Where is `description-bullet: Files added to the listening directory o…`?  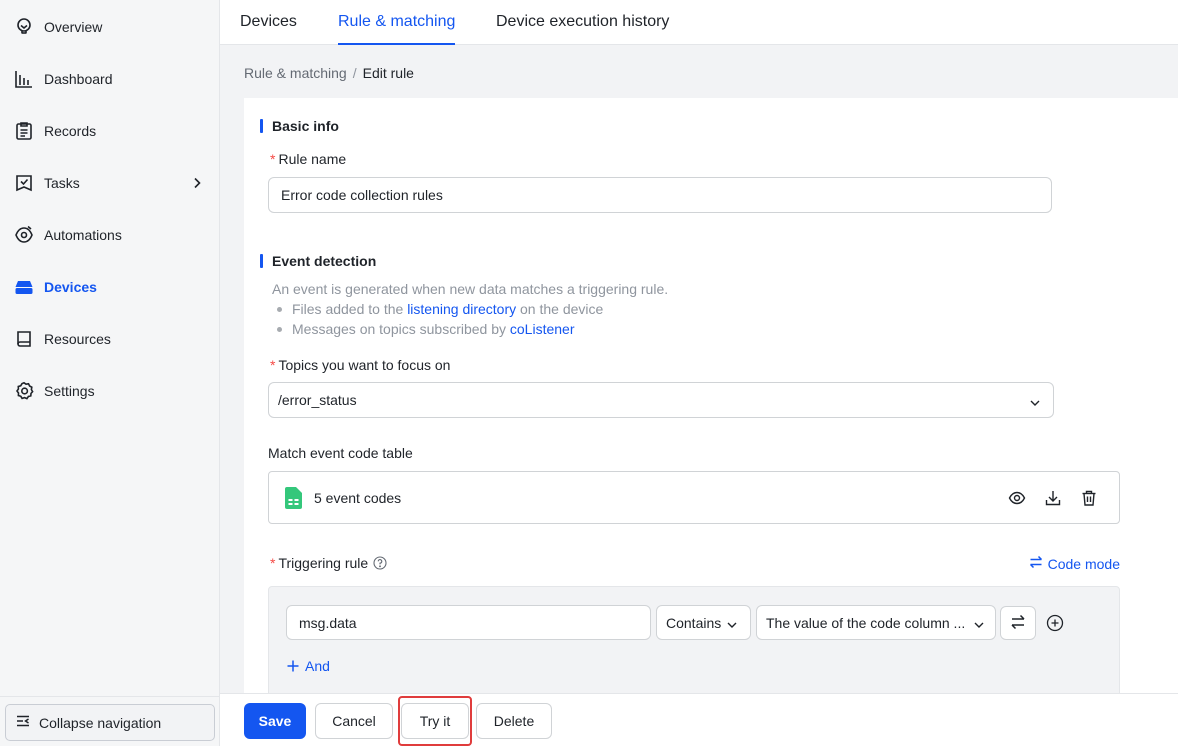 description-bullet: Files added to the listening directory o… is located at coordinates (622, 309).